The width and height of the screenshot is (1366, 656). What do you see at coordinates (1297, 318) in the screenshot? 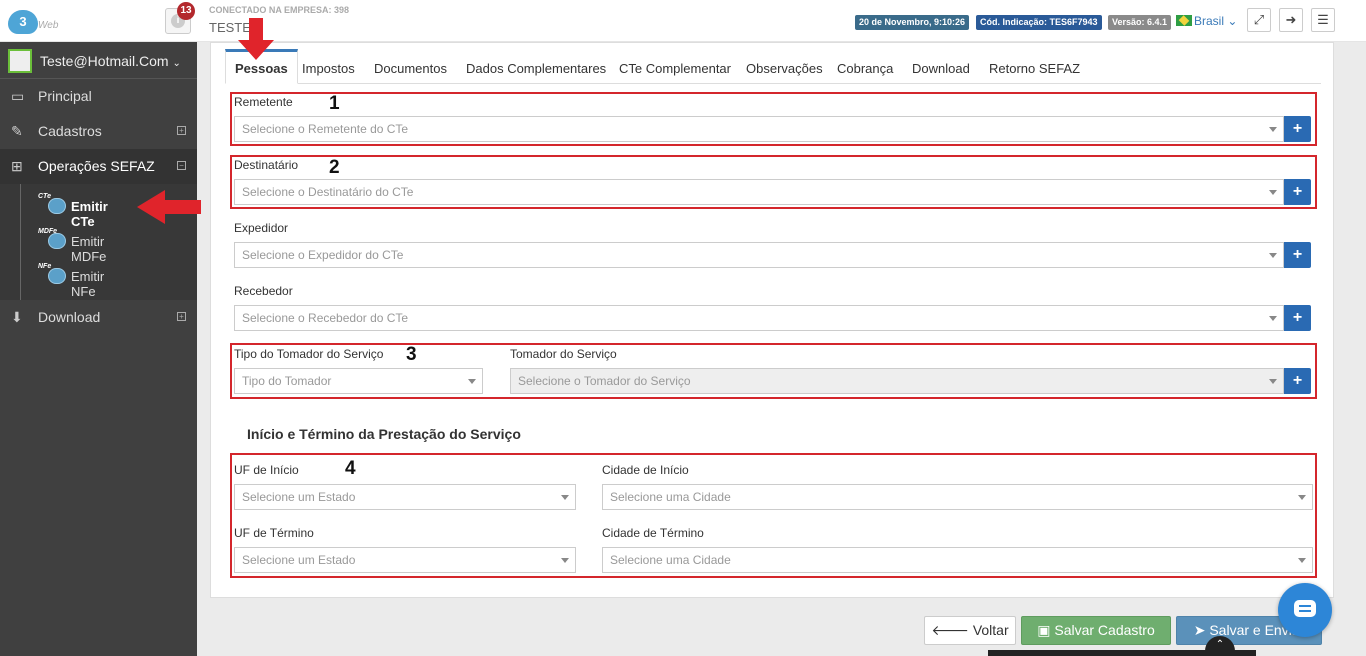
I see `add-recebedor-button: +` at bounding box center [1297, 318].